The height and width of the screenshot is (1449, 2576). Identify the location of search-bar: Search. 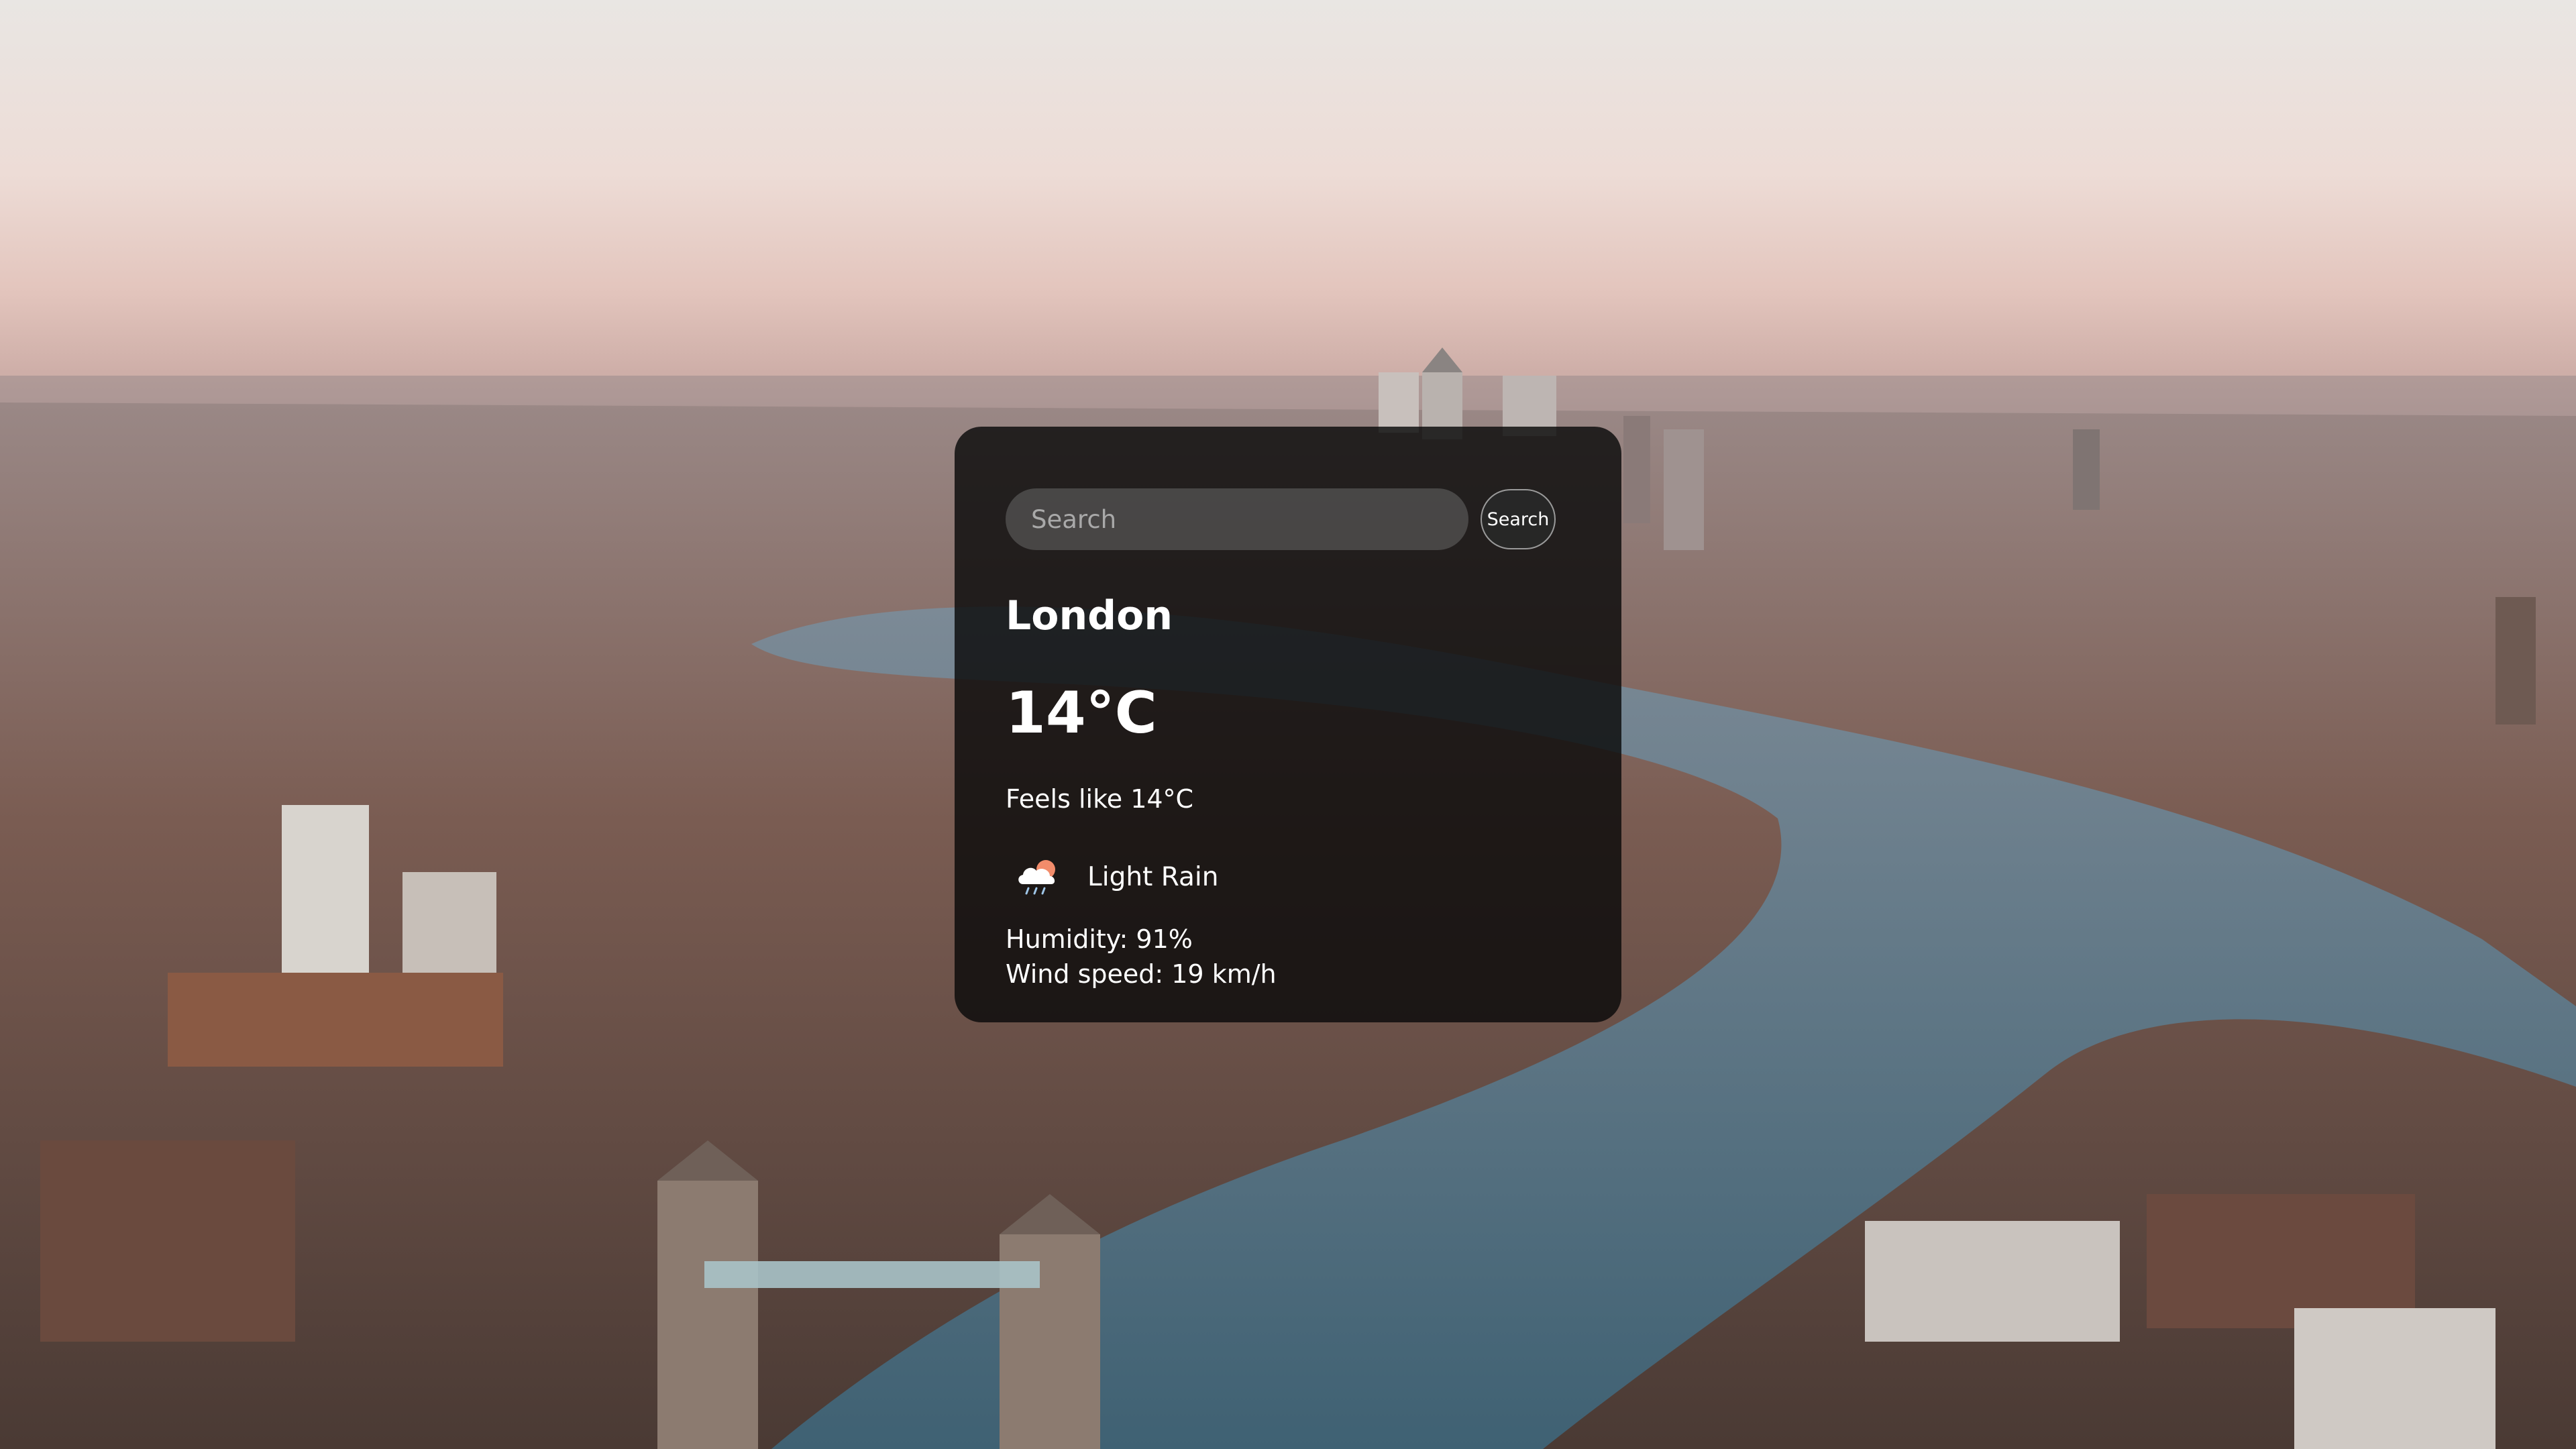
(1281, 519).